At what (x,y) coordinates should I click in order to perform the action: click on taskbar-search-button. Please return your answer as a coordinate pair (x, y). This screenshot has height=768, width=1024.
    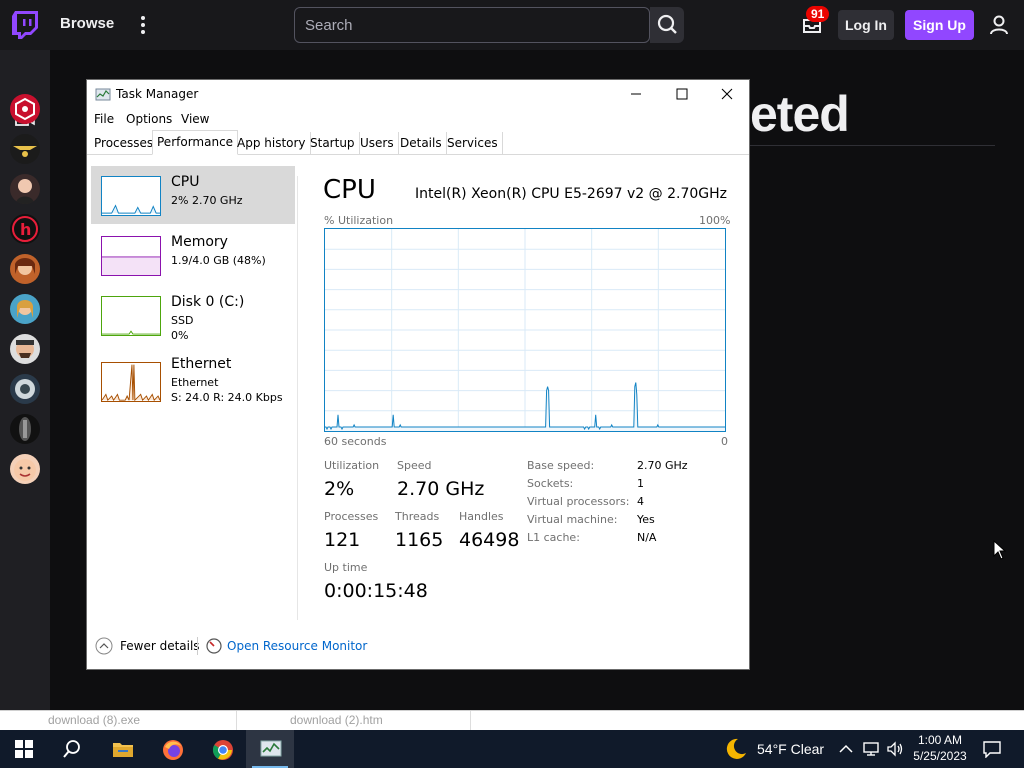
    Looking at the image, I should click on (72, 749).